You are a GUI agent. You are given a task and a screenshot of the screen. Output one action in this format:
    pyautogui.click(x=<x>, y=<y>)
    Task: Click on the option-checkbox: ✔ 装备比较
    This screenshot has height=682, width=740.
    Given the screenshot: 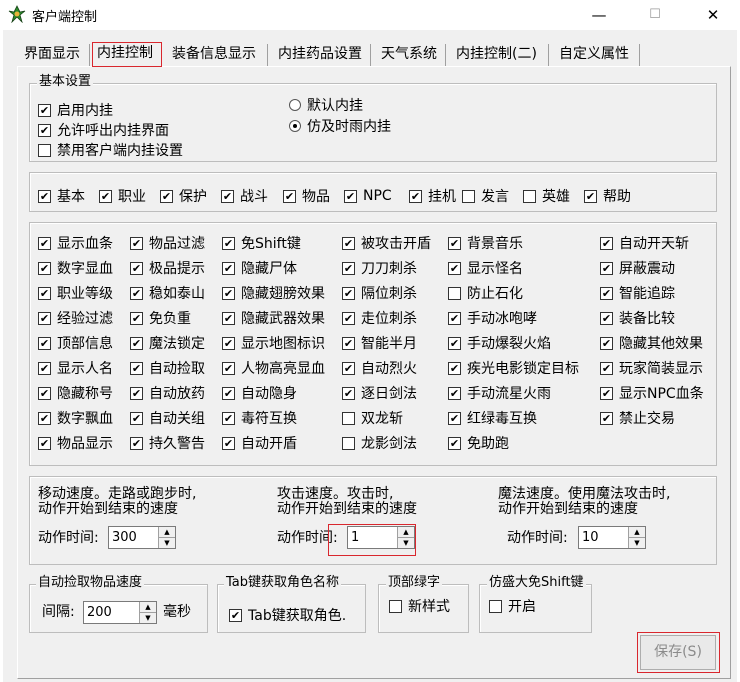 What is the action you would take?
    pyautogui.click(x=637, y=318)
    